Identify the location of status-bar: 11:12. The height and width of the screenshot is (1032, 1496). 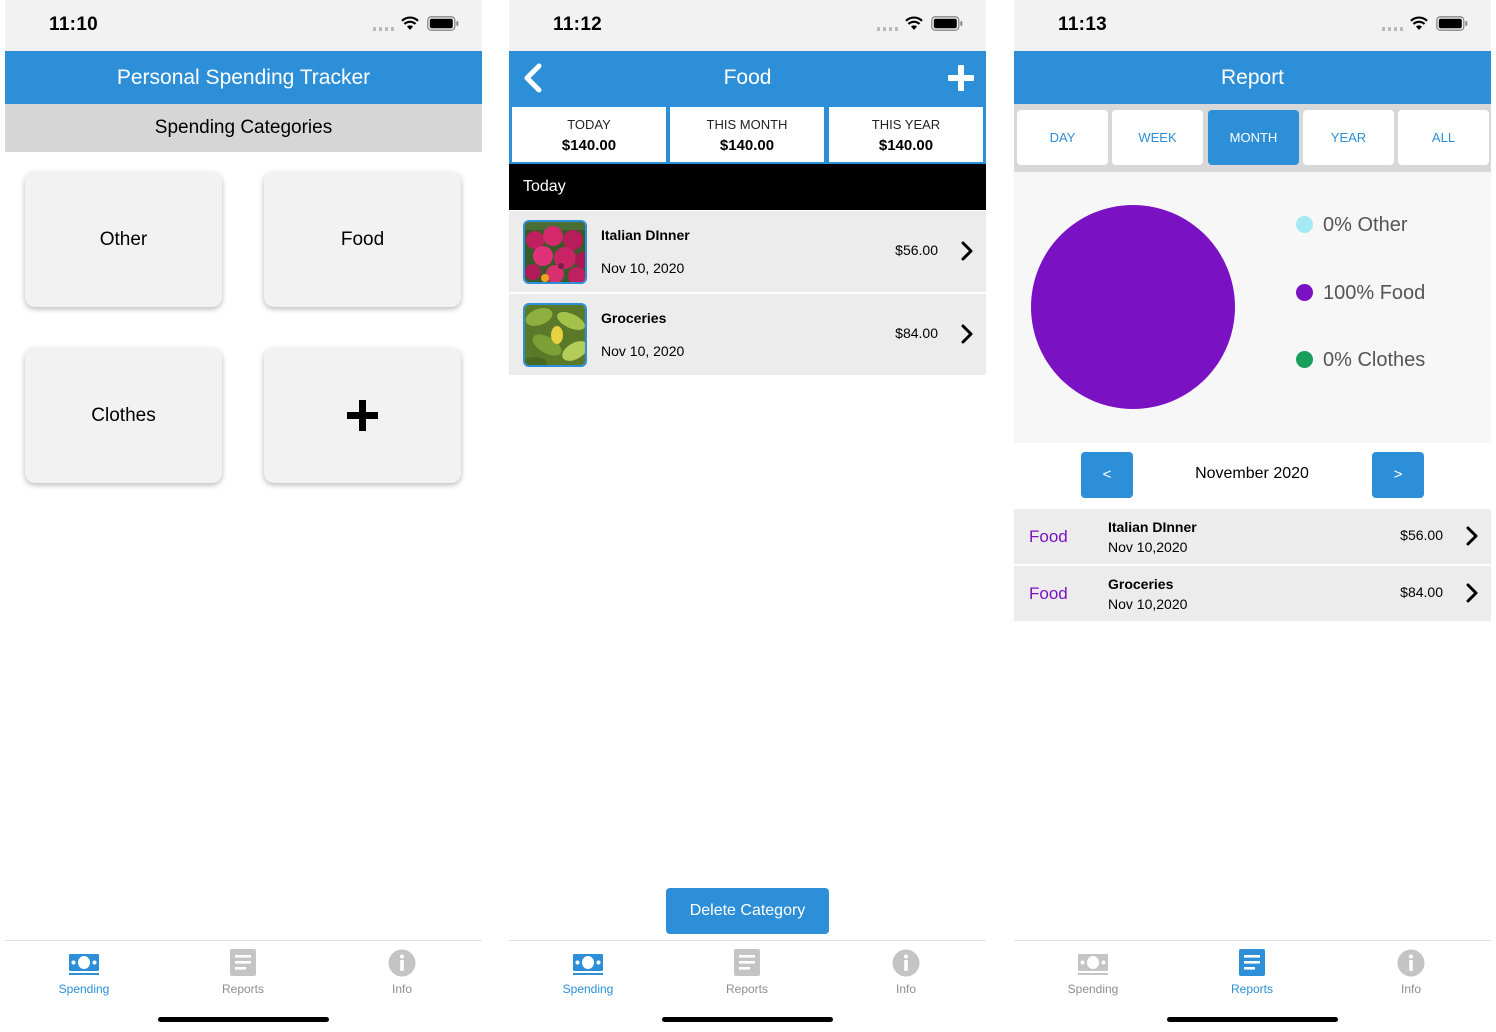
(747, 25).